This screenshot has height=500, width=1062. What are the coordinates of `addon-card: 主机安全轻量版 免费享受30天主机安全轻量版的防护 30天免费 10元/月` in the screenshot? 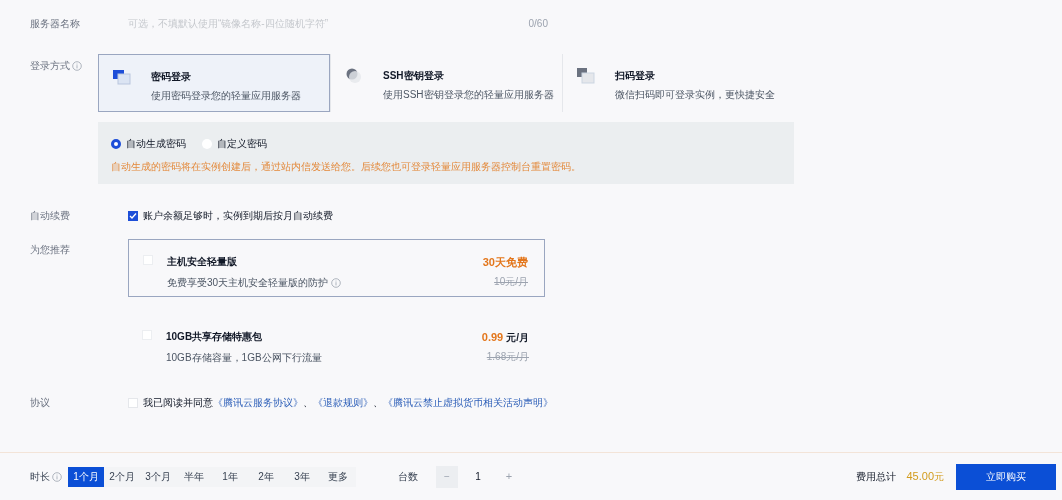 It's located at (336, 268).